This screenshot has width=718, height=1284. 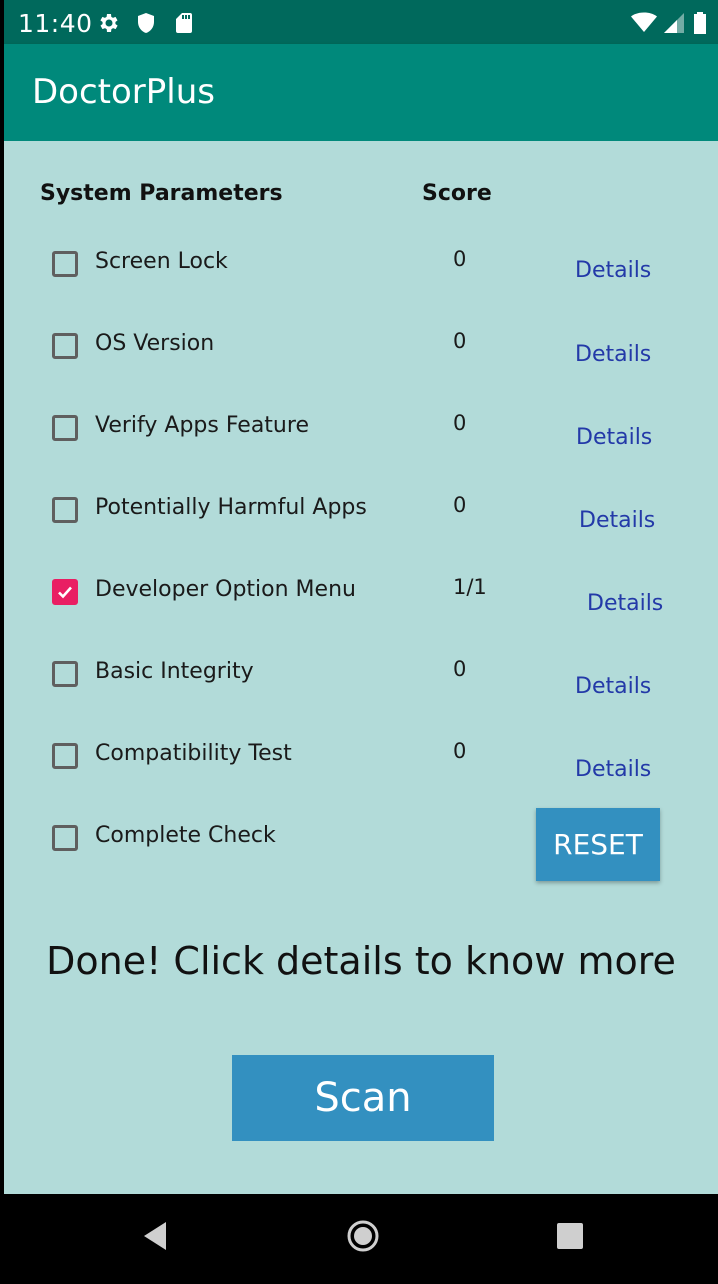 I want to click on app-title: DoctorPlus, so click(x=123, y=92).